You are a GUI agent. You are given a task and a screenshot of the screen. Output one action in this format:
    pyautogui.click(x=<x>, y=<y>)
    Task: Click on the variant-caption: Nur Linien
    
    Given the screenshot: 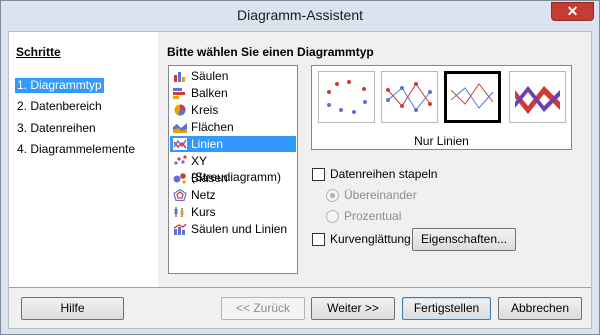 What is the action you would take?
    pyautogui.click(x=441, y=141)
    